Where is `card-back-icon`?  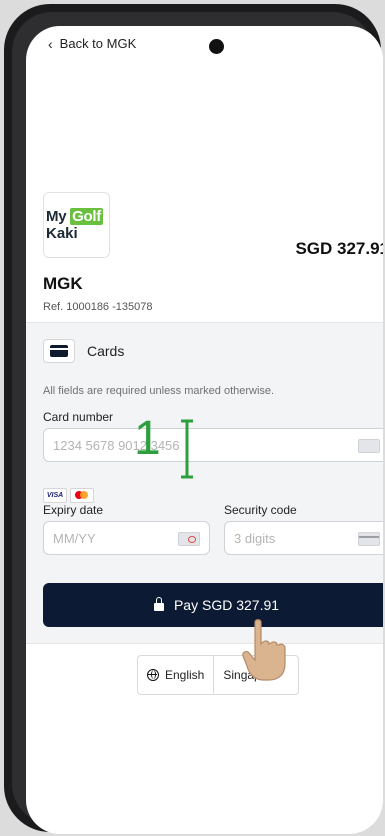
card-back-icon is located at coordinates (369, 539).